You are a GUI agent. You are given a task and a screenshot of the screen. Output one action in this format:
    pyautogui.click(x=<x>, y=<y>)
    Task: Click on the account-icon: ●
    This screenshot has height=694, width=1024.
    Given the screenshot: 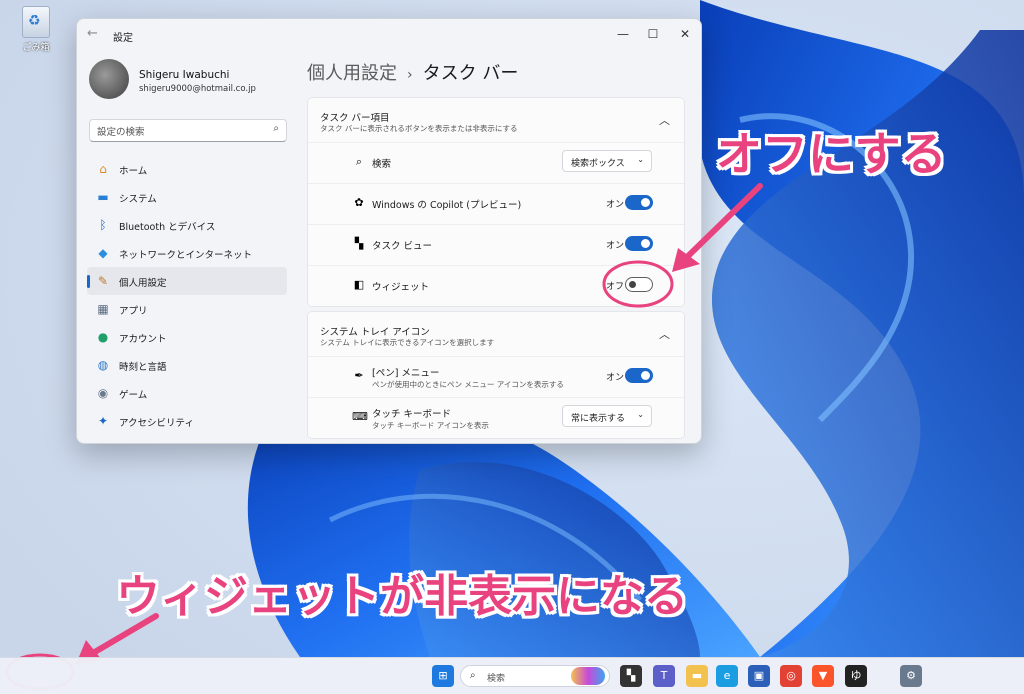 What is the action you would take?
    pyautogui.click(x=103, y=337)
    